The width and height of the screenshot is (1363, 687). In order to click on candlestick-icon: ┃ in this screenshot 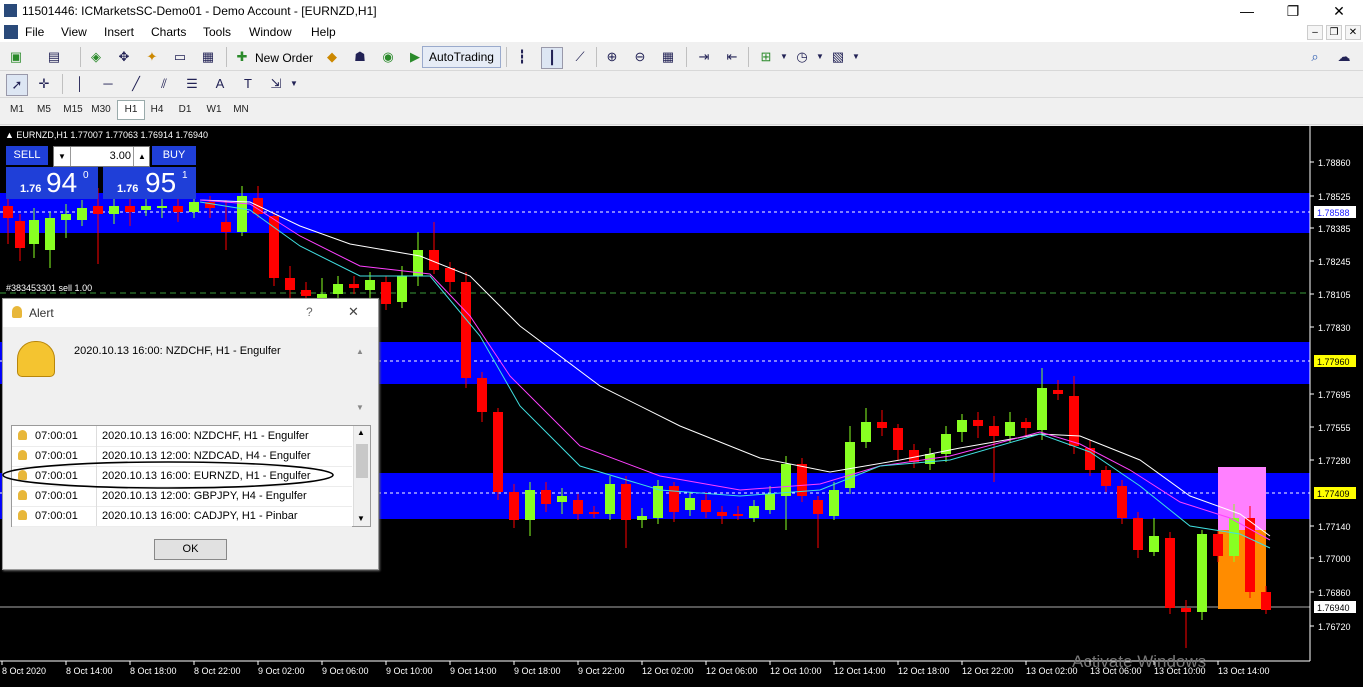, I will do `click(552, 58)`.